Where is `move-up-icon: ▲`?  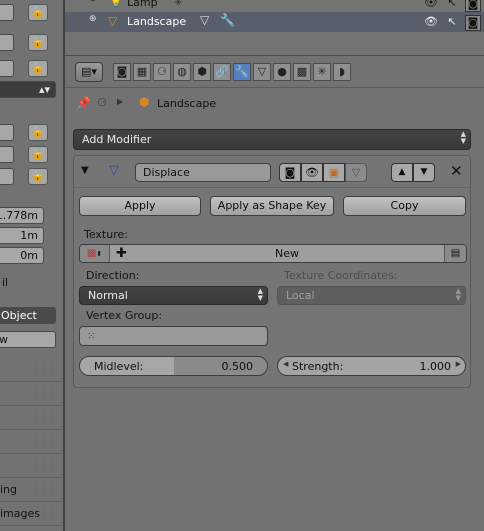 move-up-icon: ▲ is located at coordinates (402, 172).